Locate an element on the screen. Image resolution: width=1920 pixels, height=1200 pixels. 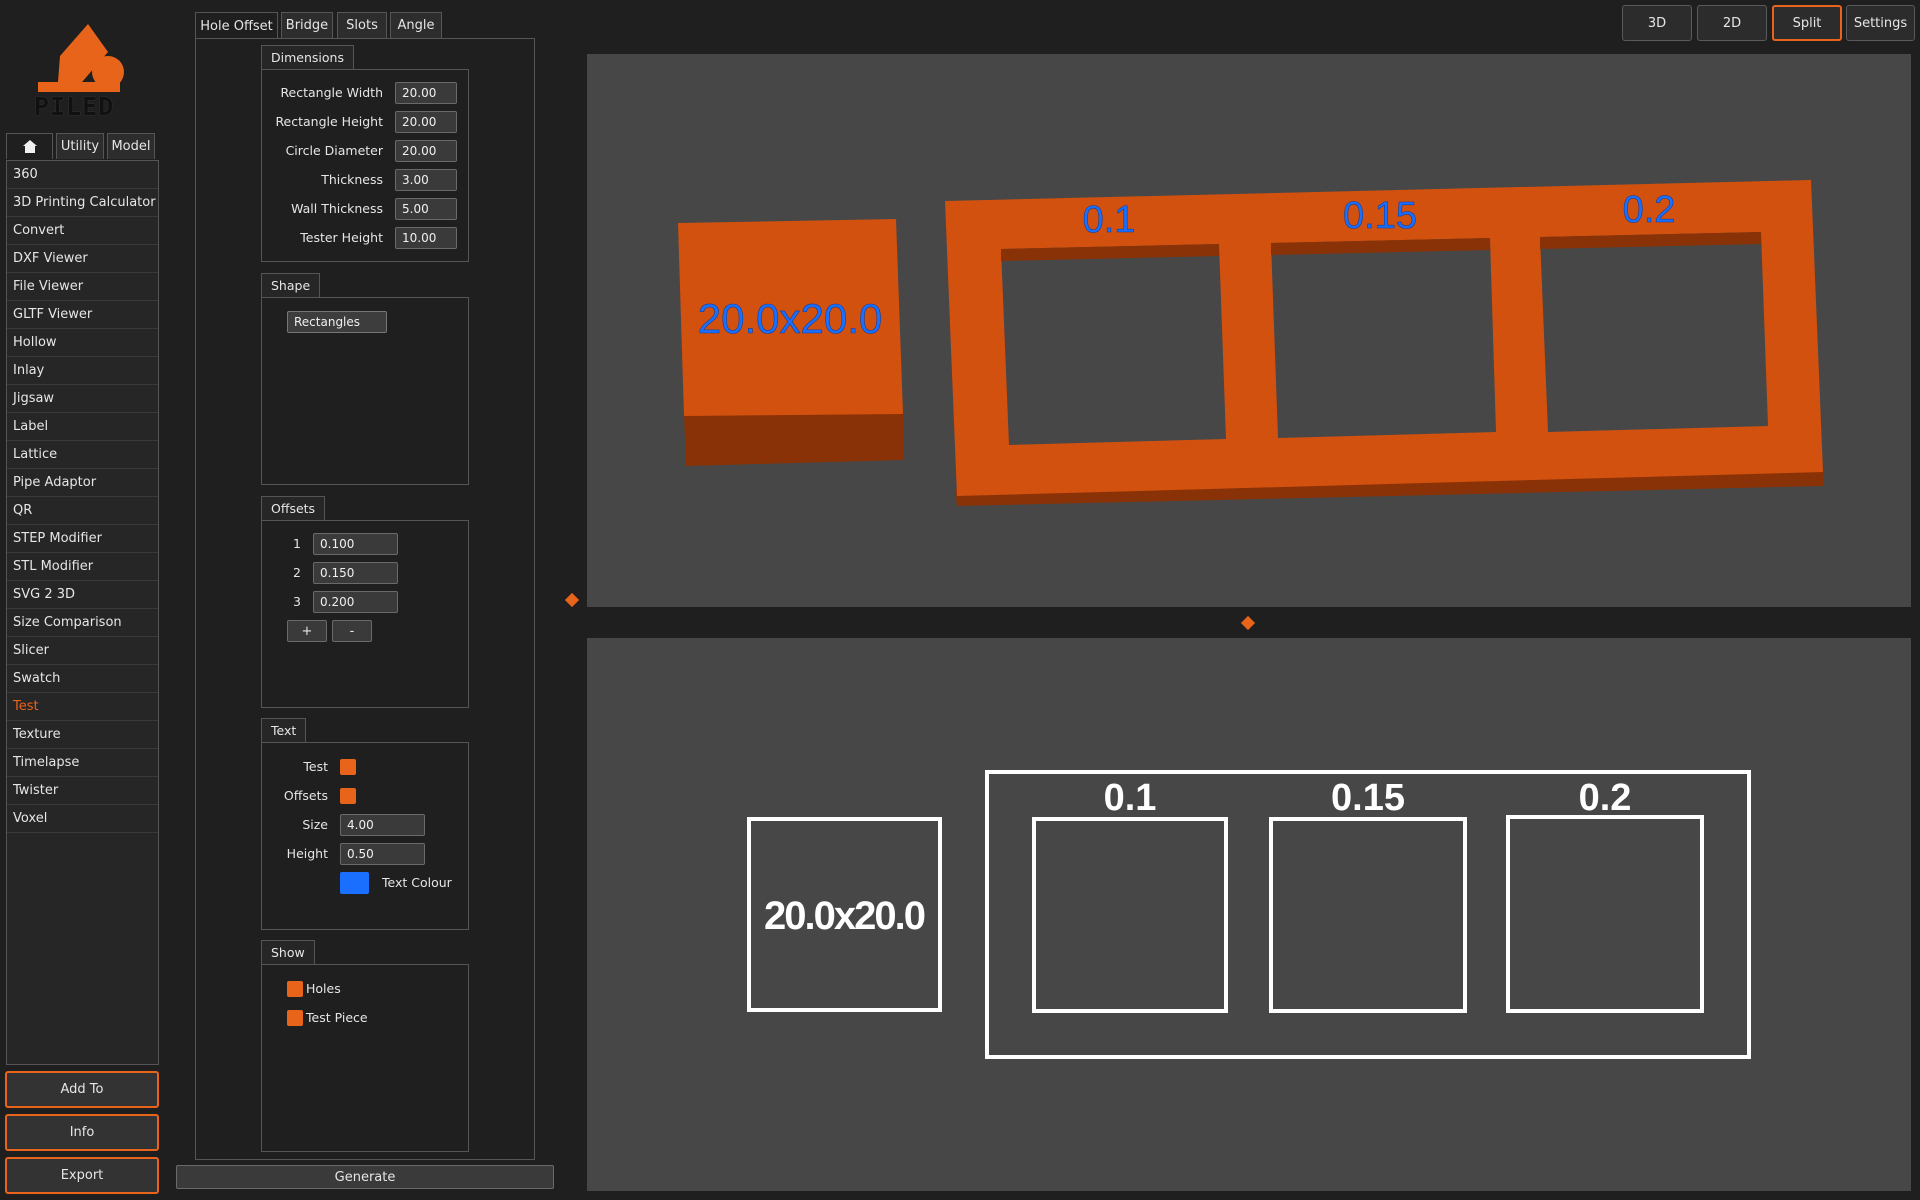
dimension-input: 10.00 is located at coordinates (426, 238).